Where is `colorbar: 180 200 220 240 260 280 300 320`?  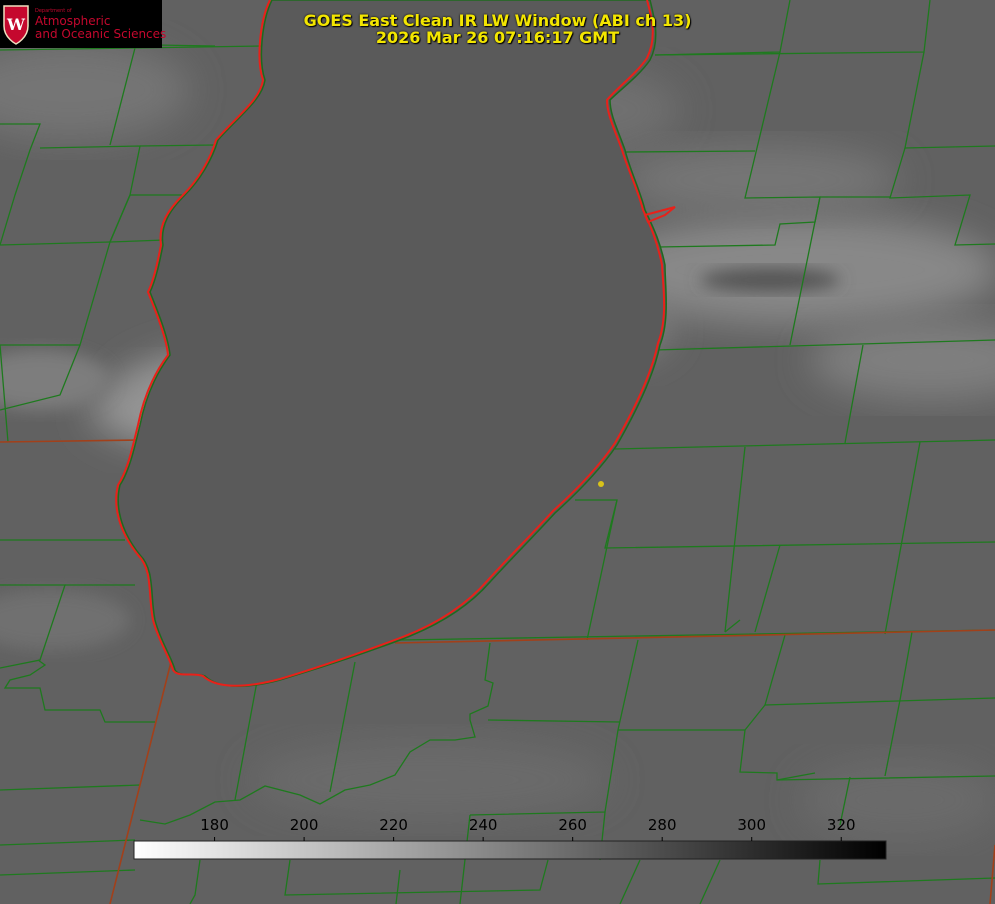 colorbar: 180 200 220 240 260 280 300 320 is located at coordinates (510, 838).